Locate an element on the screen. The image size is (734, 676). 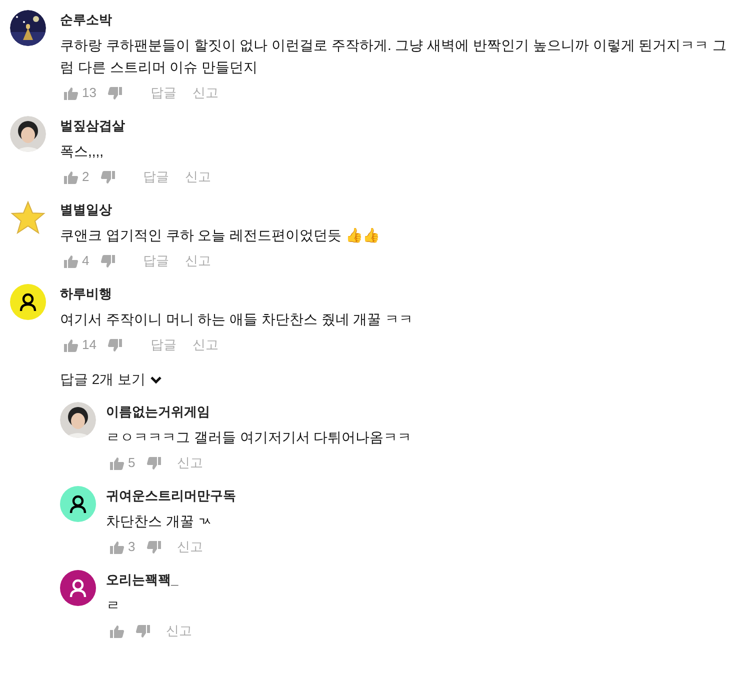
author-name: 오리는꽥꽥_ is located at coordinates (418, 580).